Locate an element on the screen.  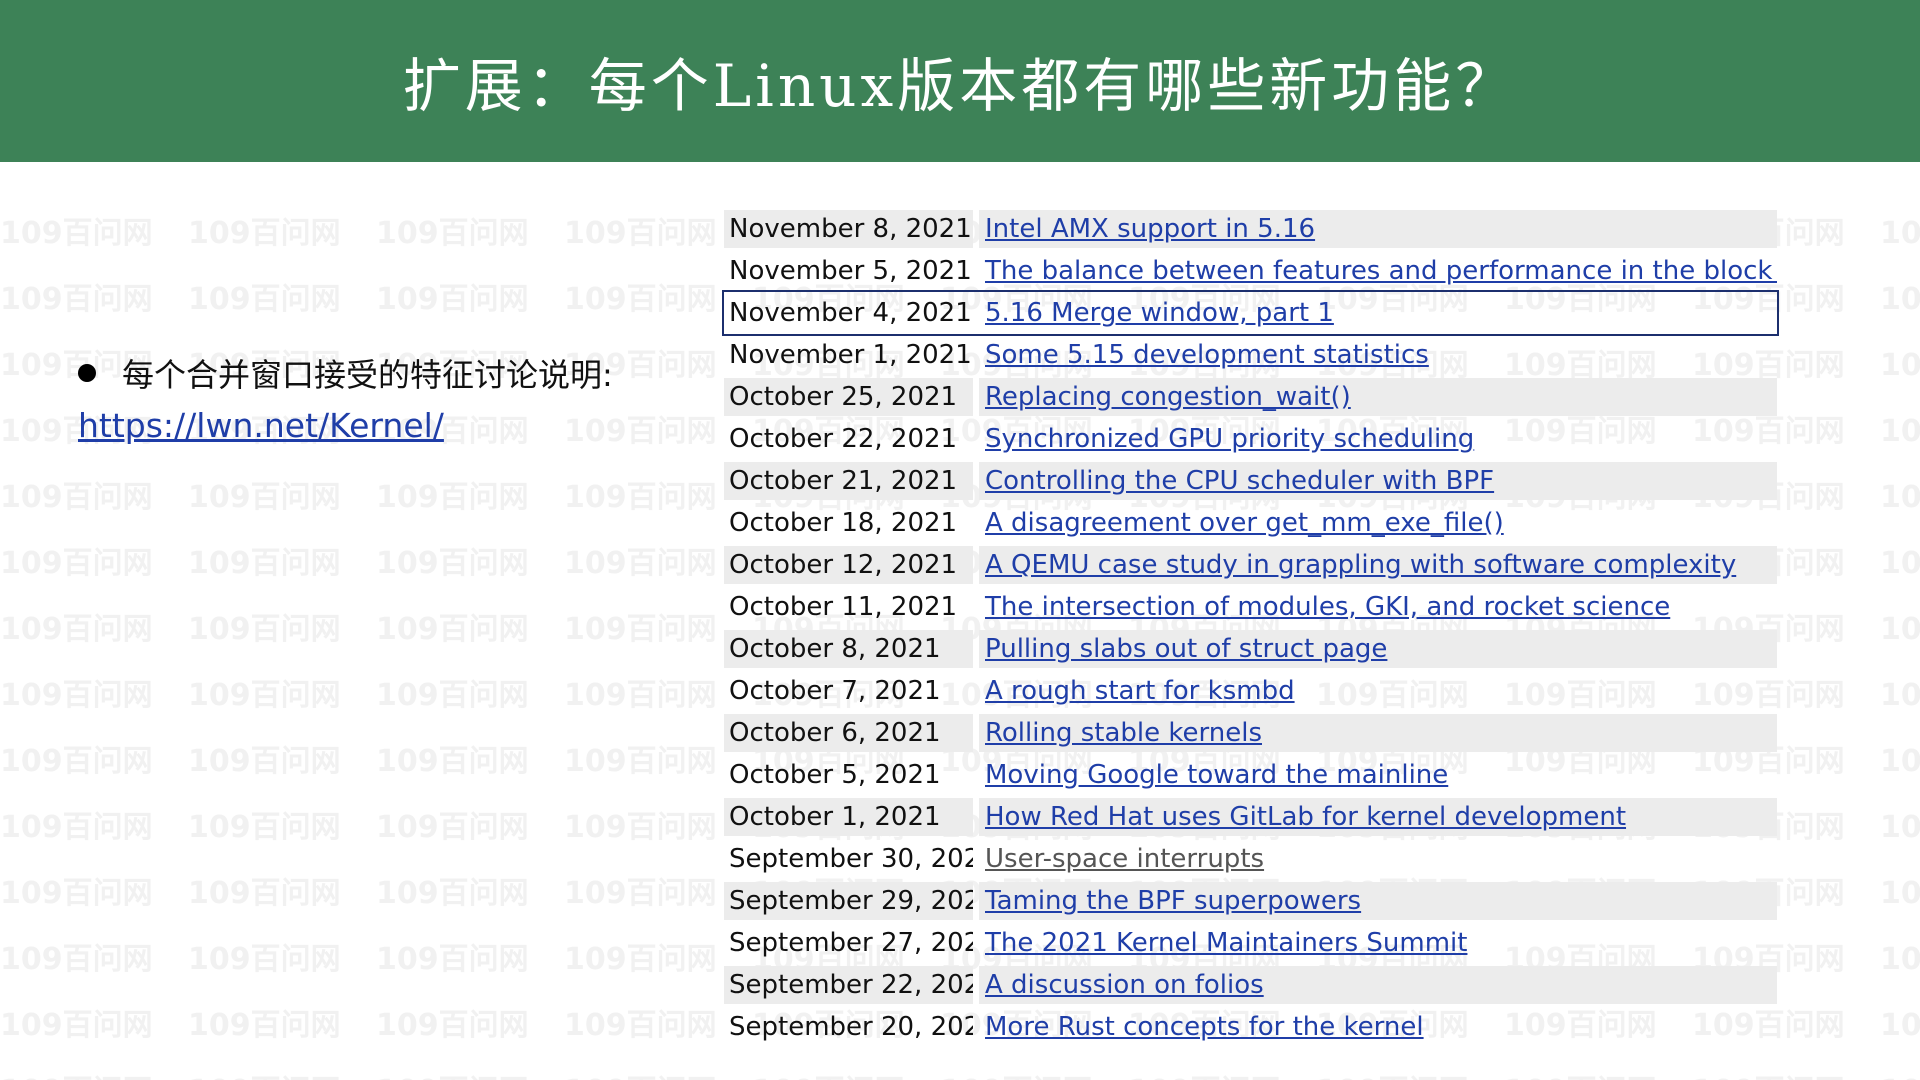
article-date: October 25, 2021 is located at coordinates (848, 397).